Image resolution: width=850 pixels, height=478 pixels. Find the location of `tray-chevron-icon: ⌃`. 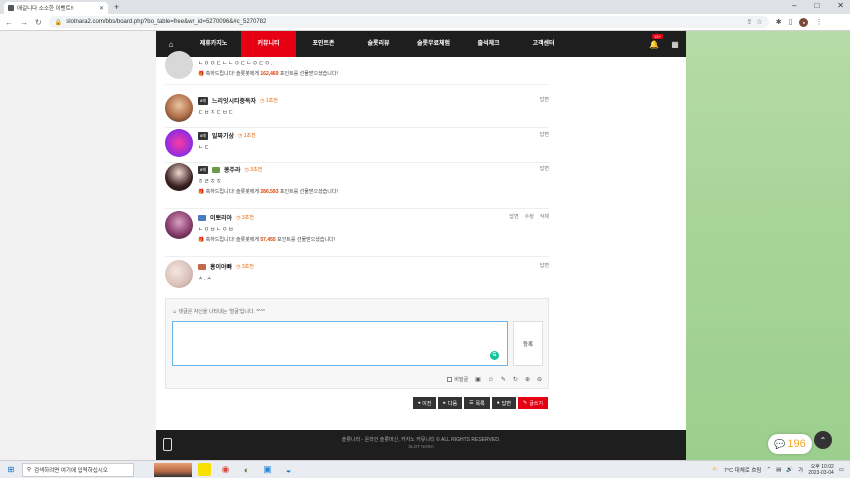

tray-chevron-icon: ⌃ is located at coordinates (768, 470).